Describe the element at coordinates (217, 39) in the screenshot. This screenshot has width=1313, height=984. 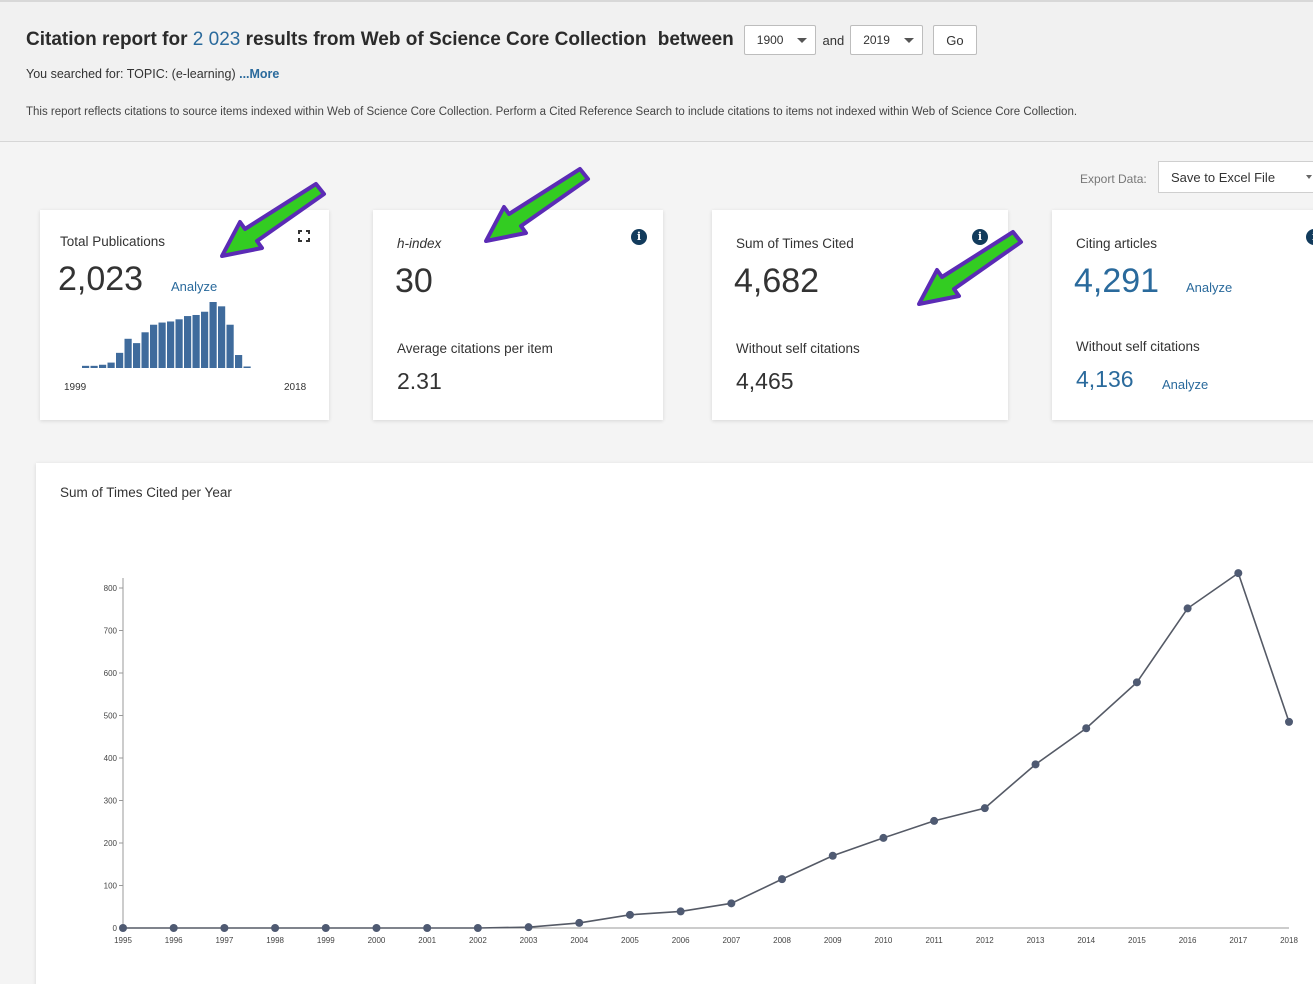
I see `result-count-link: 2 023` at that location.